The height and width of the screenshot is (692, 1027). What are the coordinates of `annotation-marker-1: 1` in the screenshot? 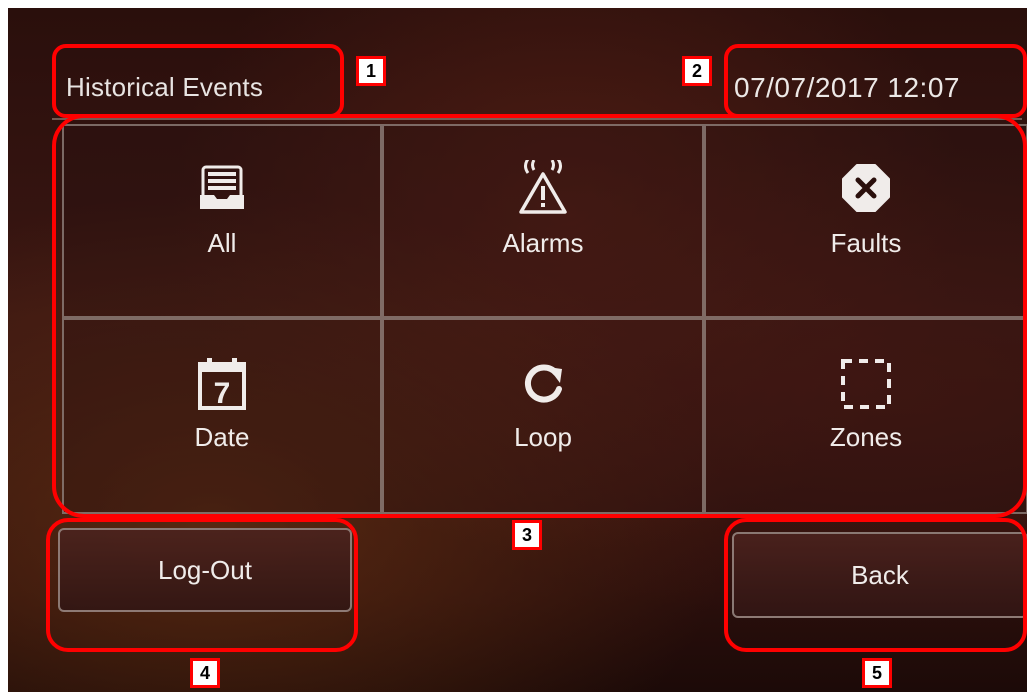 It's located at (371, 71).